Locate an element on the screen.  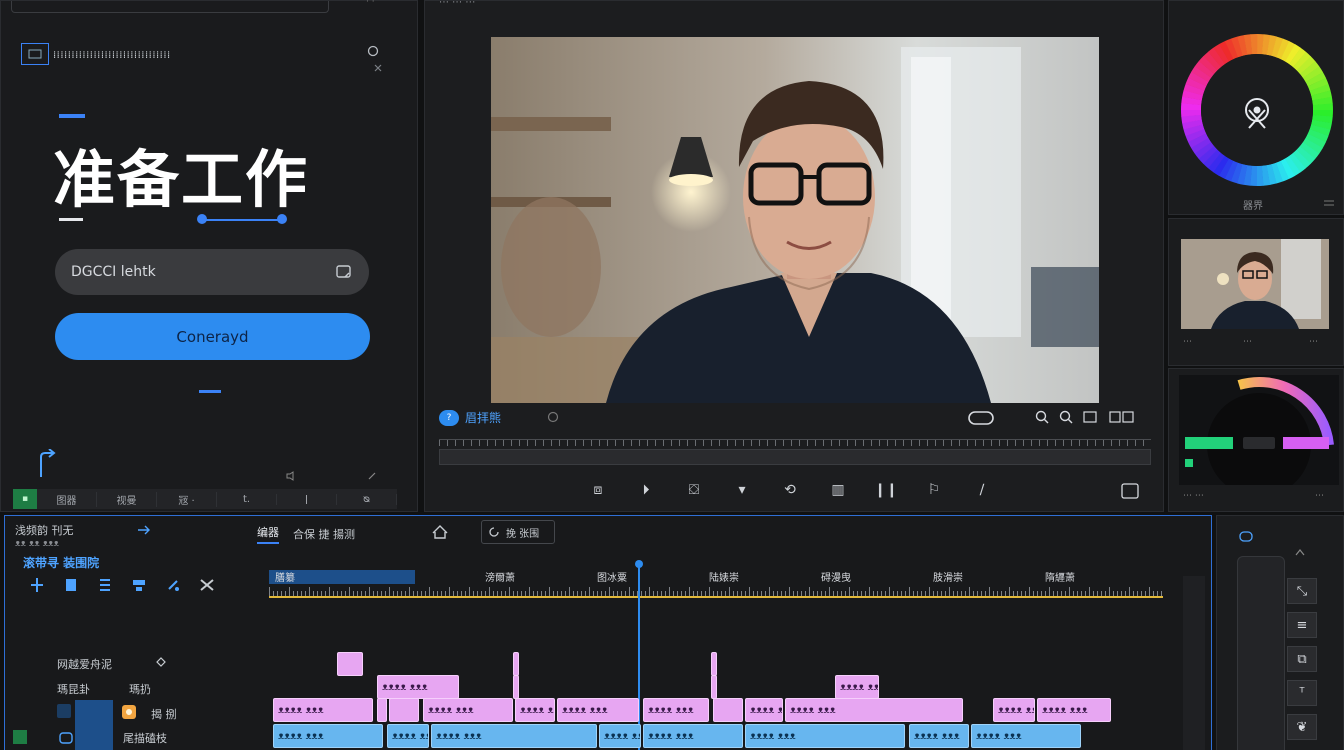
timeline-sequence-label: 滚带寻 装围院 is located at coordinates (61, 562).